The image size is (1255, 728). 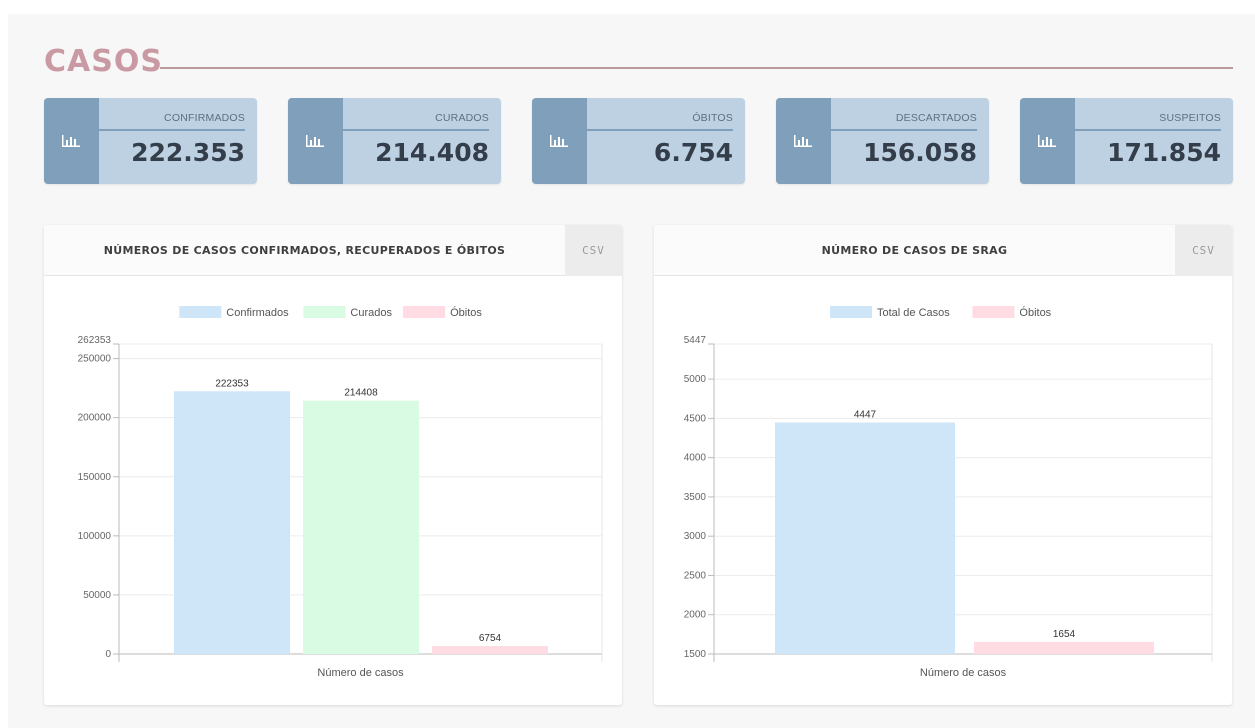 What do you see at coordinates (432, 152) in the screenshot?
I see `stat-value: 214.408` at bounding box center [432, 152].